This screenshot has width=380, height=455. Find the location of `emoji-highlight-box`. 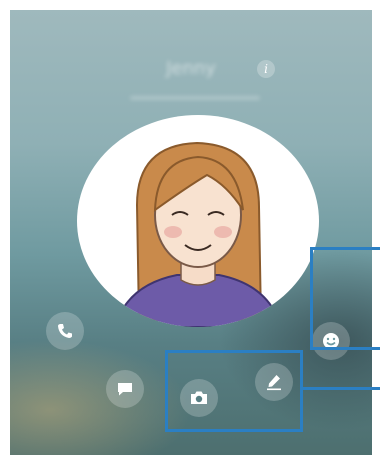

emoji-highlight-box is located at coordinates (345, 298).